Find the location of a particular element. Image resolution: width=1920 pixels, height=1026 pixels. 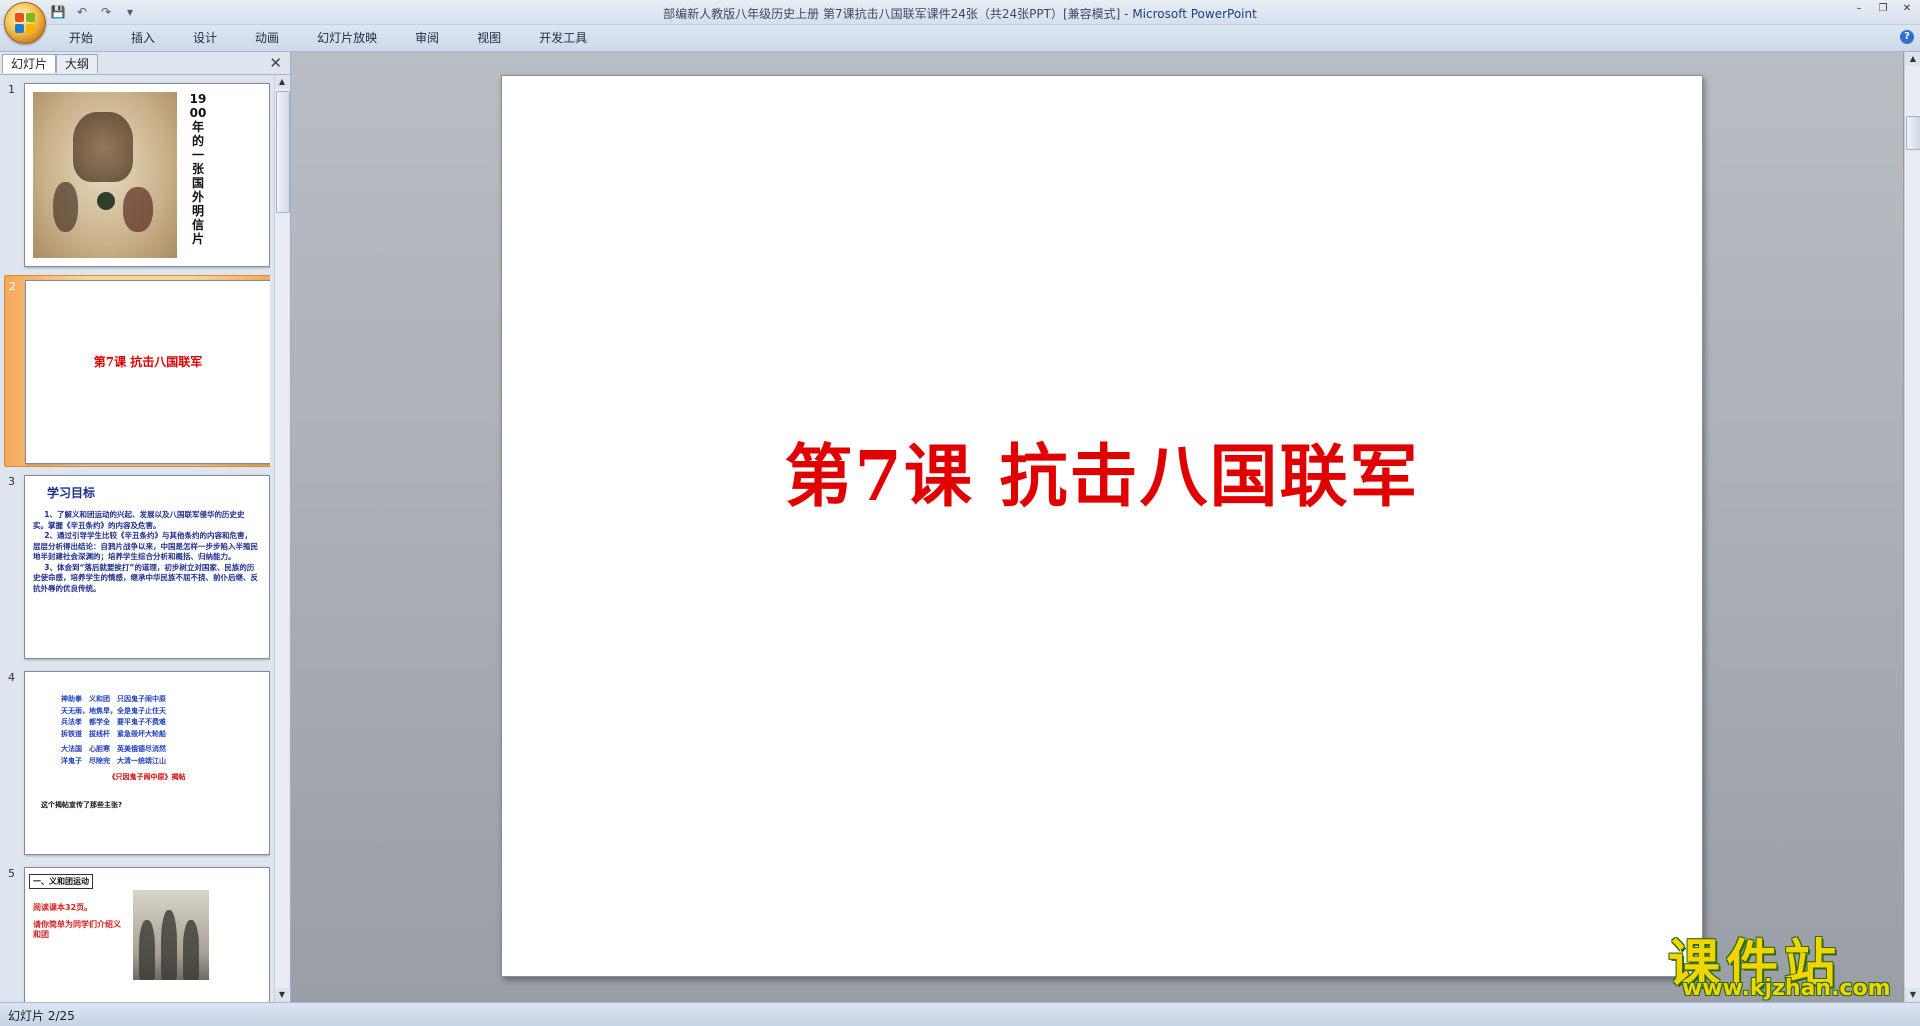

help-icon: ? is located at coordinates (1907, 37).